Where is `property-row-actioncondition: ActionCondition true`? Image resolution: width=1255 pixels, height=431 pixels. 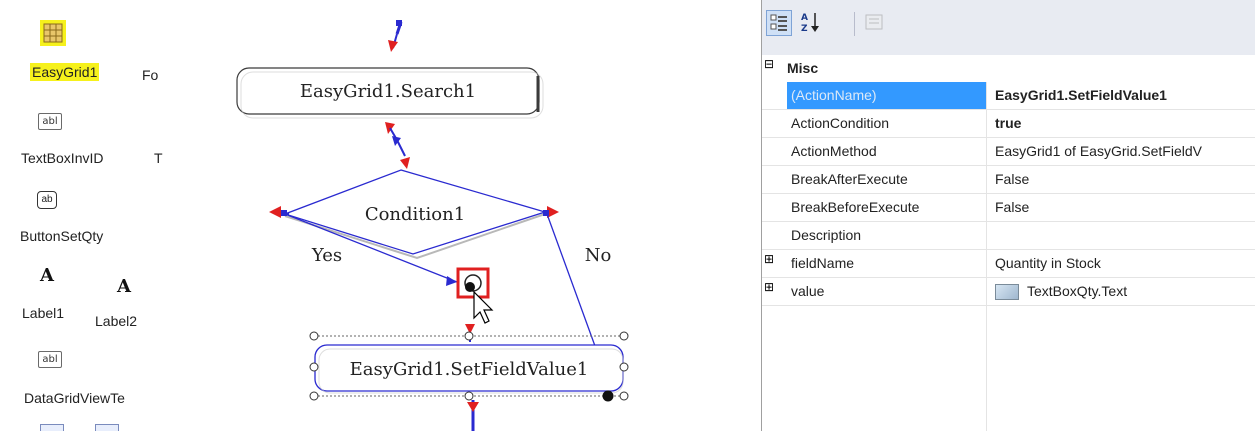 property-row-actioncondition: ActionCondition true is located at coordinates (1008, 124).